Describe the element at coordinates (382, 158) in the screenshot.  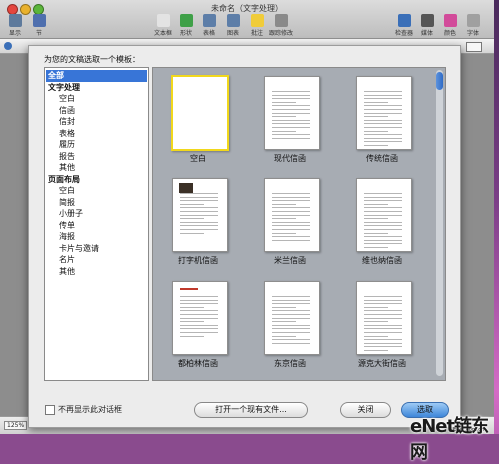
I see `template-label: 传统信函` at that location.